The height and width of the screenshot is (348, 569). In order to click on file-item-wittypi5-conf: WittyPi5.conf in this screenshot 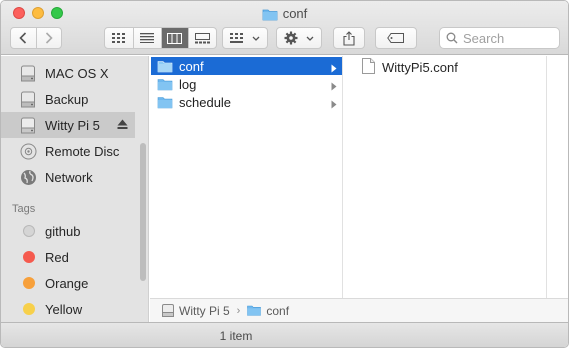, I will do `click(410, 67)`.